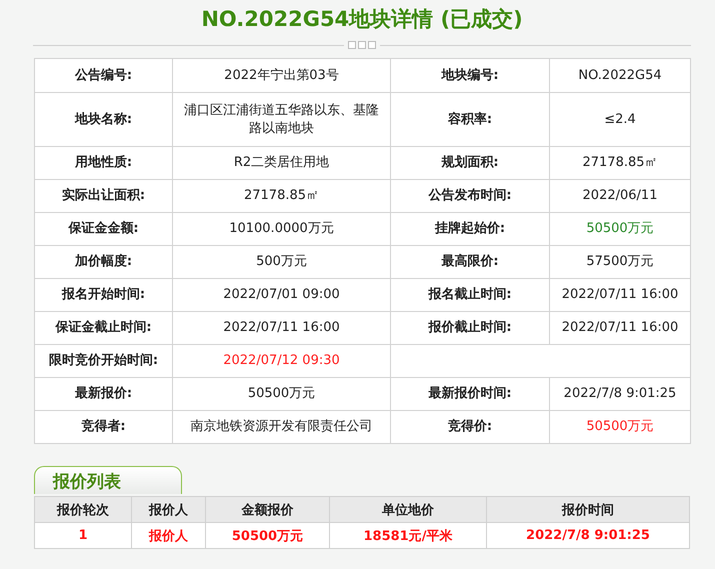  What do you see at coordinates (103, 295) in the screenshot?
I see `field-label: 报名开始时间:` at bounding box center [103, 295].